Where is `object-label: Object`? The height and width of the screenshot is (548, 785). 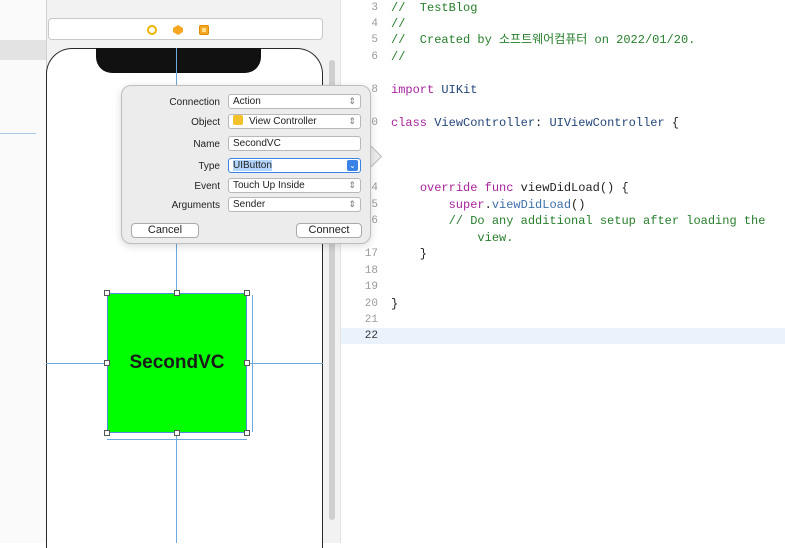 object-label: Object is located at coordinates (205, 122).